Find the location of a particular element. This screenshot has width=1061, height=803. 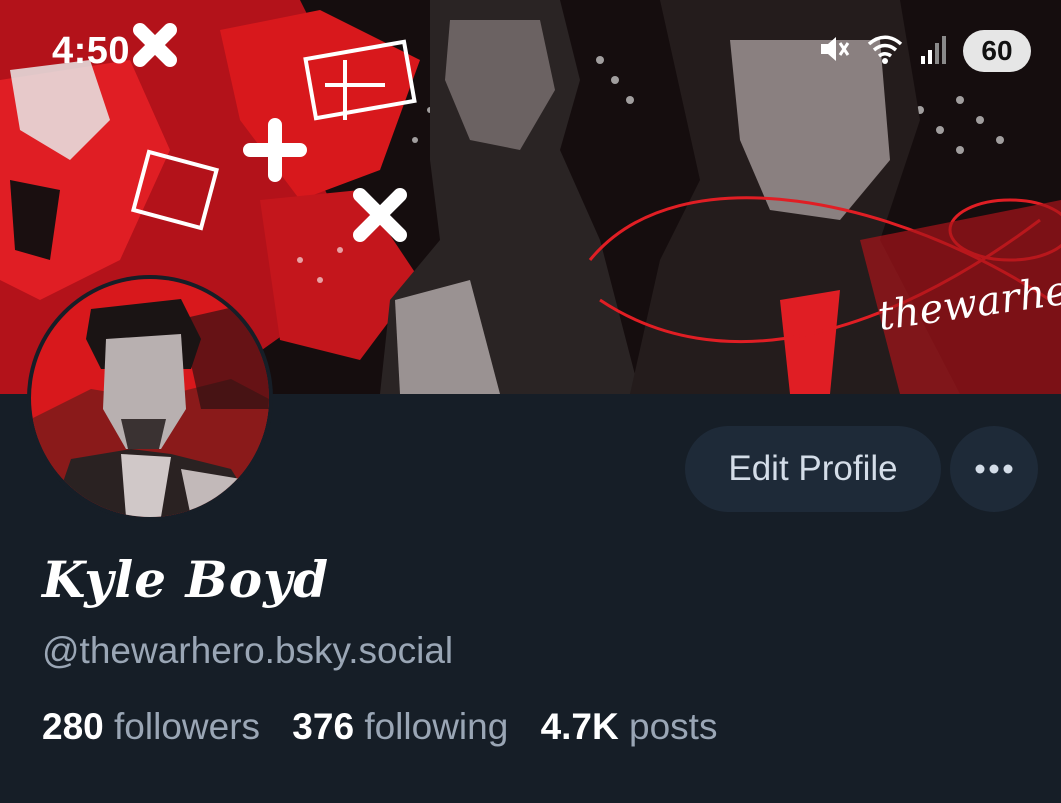

battery-icon: 60 is located at coordinates (997, 51).